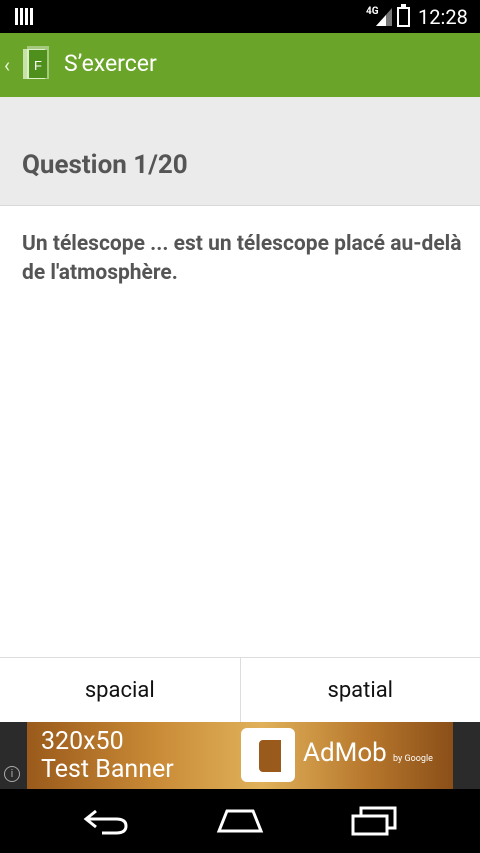 Image resolution: width=480 pixels, height=853 pixels. I want to click on ad-brand: AdMob, so click(345, 753).